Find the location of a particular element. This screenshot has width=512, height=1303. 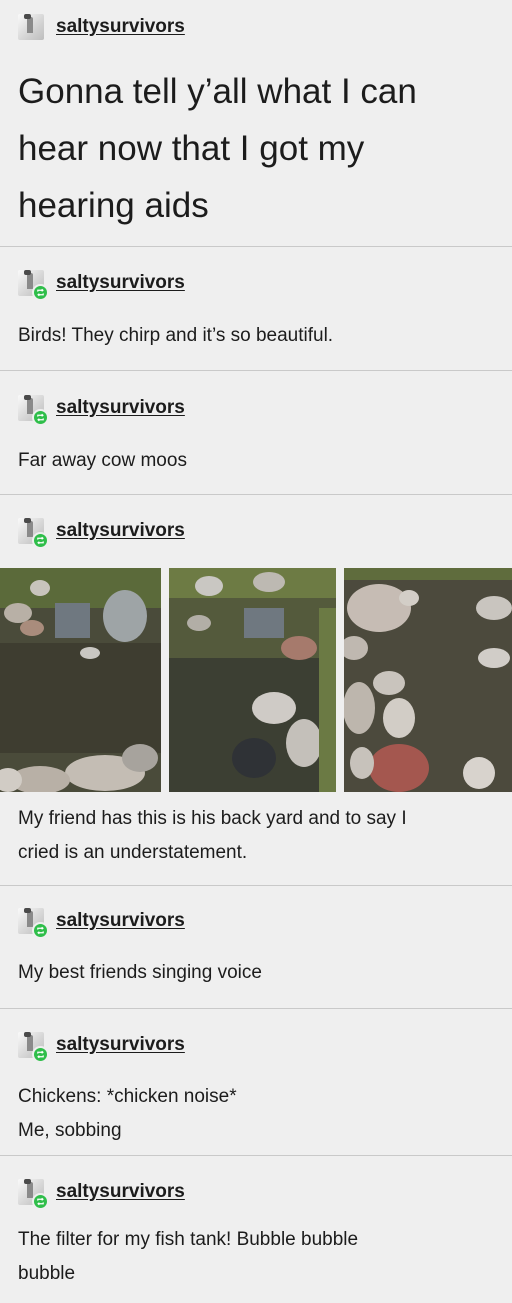

post-text-line: hearing aids is located at coordinates (113, 205).